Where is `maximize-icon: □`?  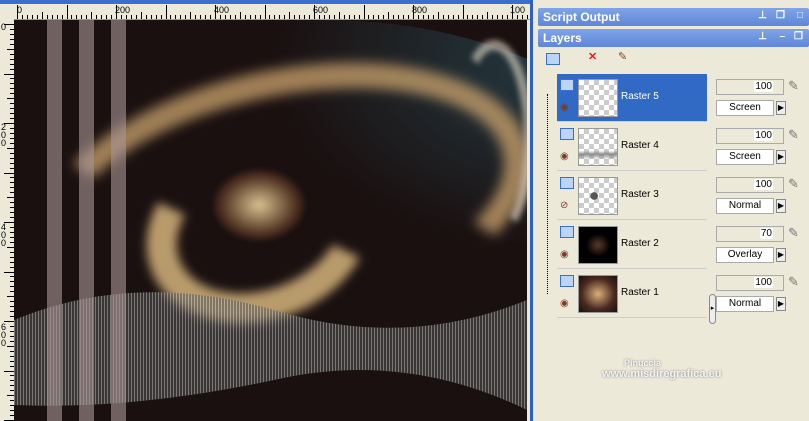
maximize-icon: □ is located at coordinates (800, 15).